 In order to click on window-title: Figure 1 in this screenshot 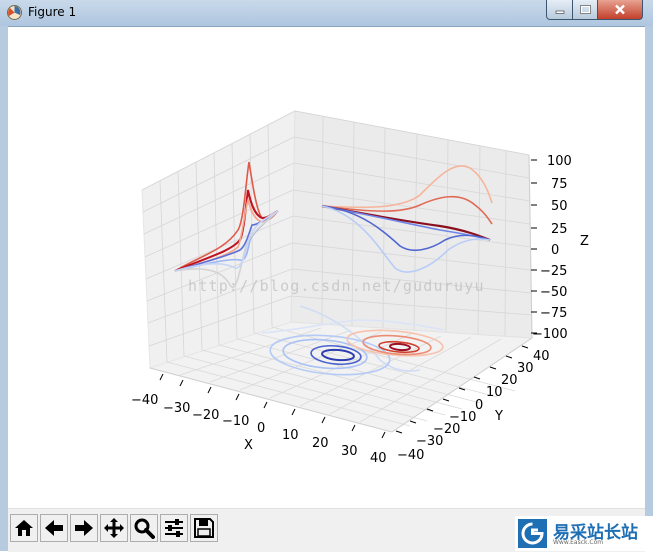, I will do `click(52, 12)`.